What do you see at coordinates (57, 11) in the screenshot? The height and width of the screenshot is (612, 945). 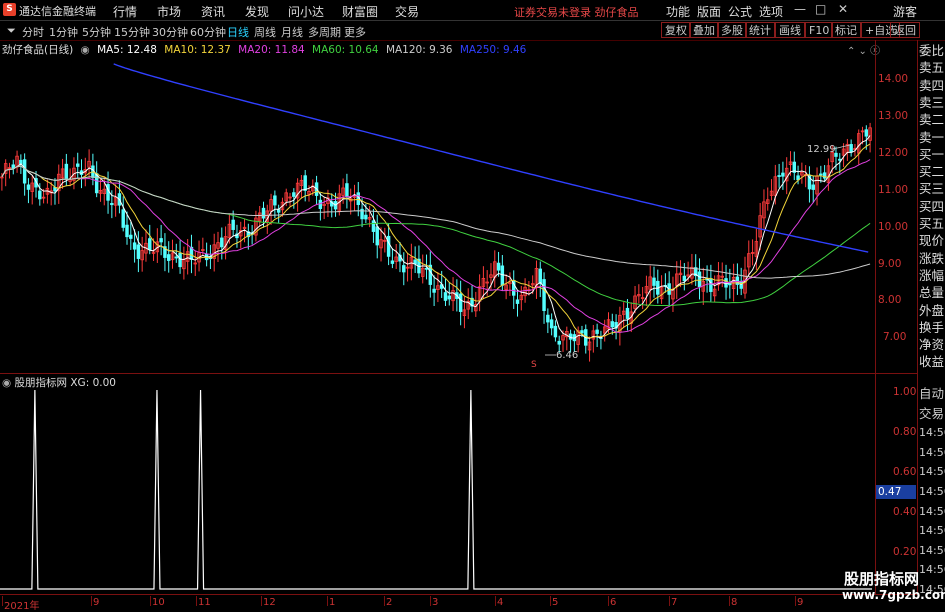 I see `app-title: 通达信金融终端` at bounding box center [57, 11].